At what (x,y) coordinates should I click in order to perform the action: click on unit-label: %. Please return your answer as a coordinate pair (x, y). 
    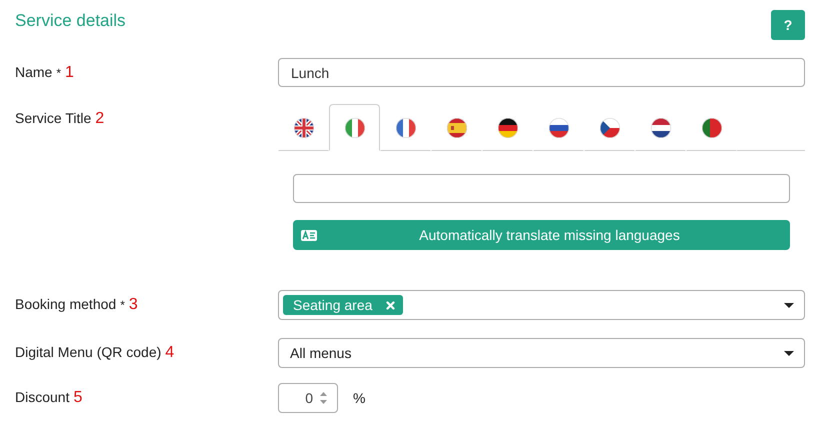
    Looking at the image, I should click on (359, 398).